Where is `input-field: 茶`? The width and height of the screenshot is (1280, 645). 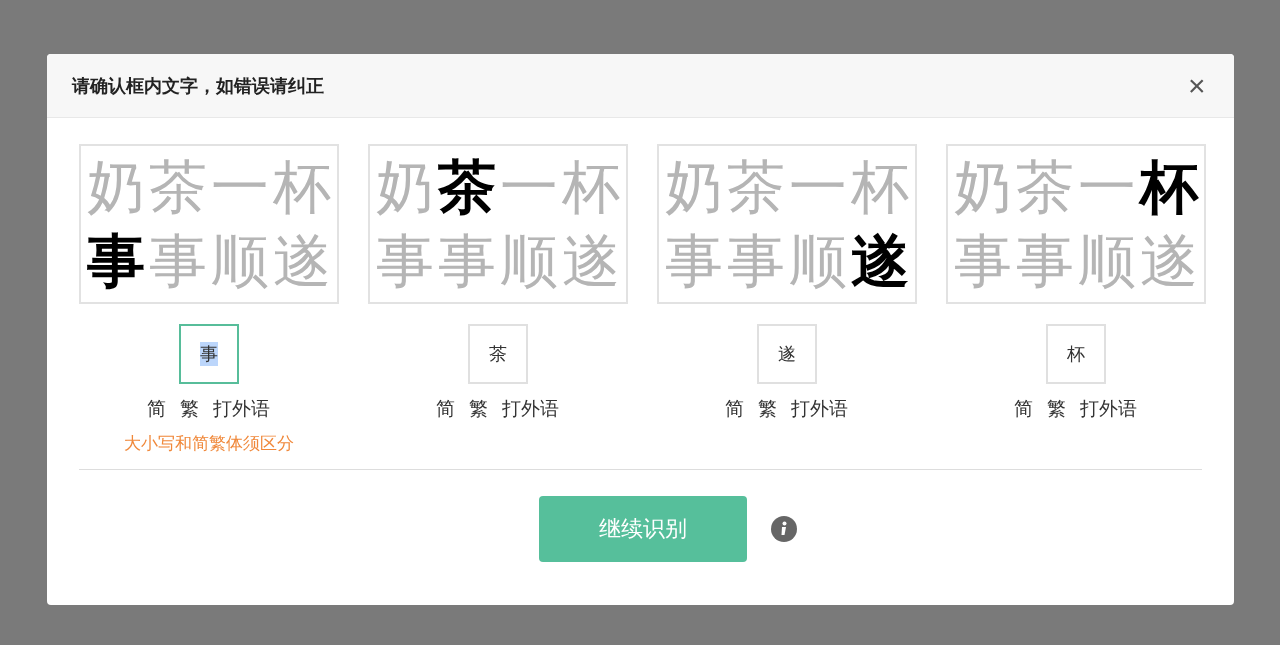
input-field: 茶 is located at coordinates (497, 354).